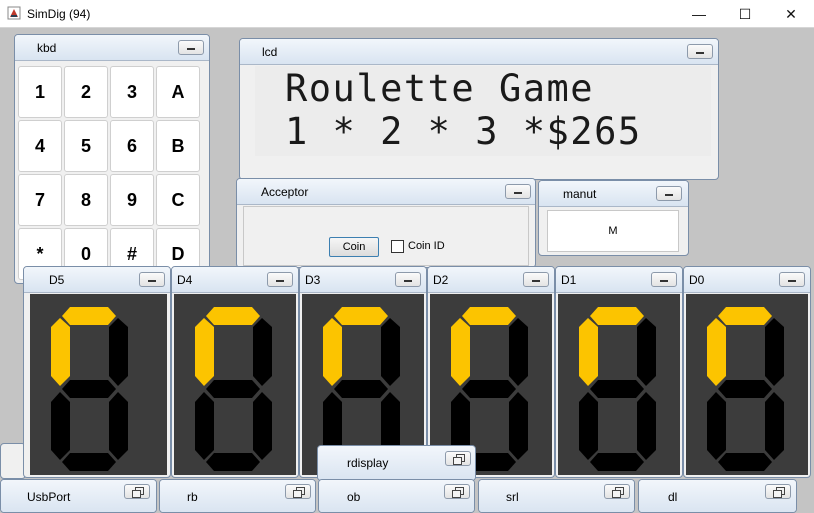  Describe the element at coordinates (112, 48) in the screenshot. I see `kbd-header: kbd` at that location.